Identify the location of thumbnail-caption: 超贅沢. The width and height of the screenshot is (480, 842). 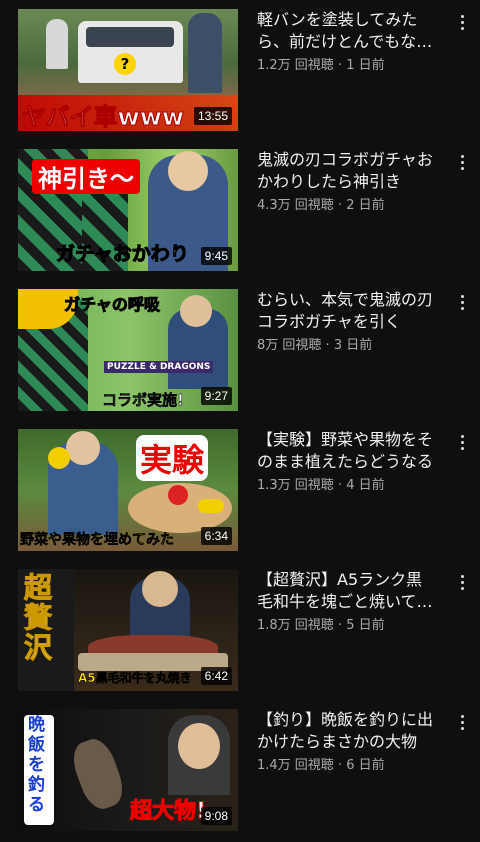
(38, 617).